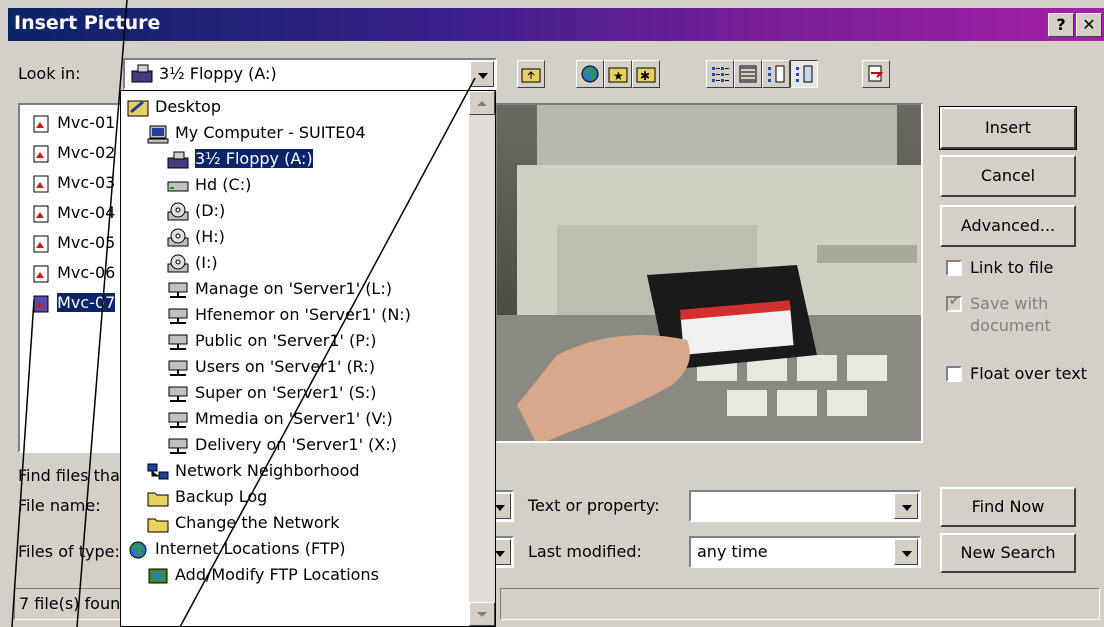  What do you see at coordinates (272, 344) in the screenshot?
I see `dropdown-item-public: Public on 'Server1' (P:)` at bounding box center [272, 344].